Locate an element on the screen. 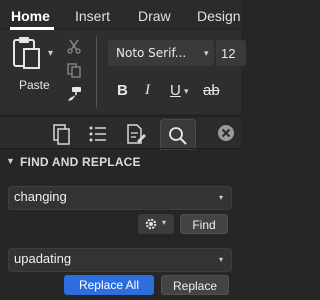 This screenshot has width=320, height=300. find-options-button: ▾ is located at coordinates (156, 224).